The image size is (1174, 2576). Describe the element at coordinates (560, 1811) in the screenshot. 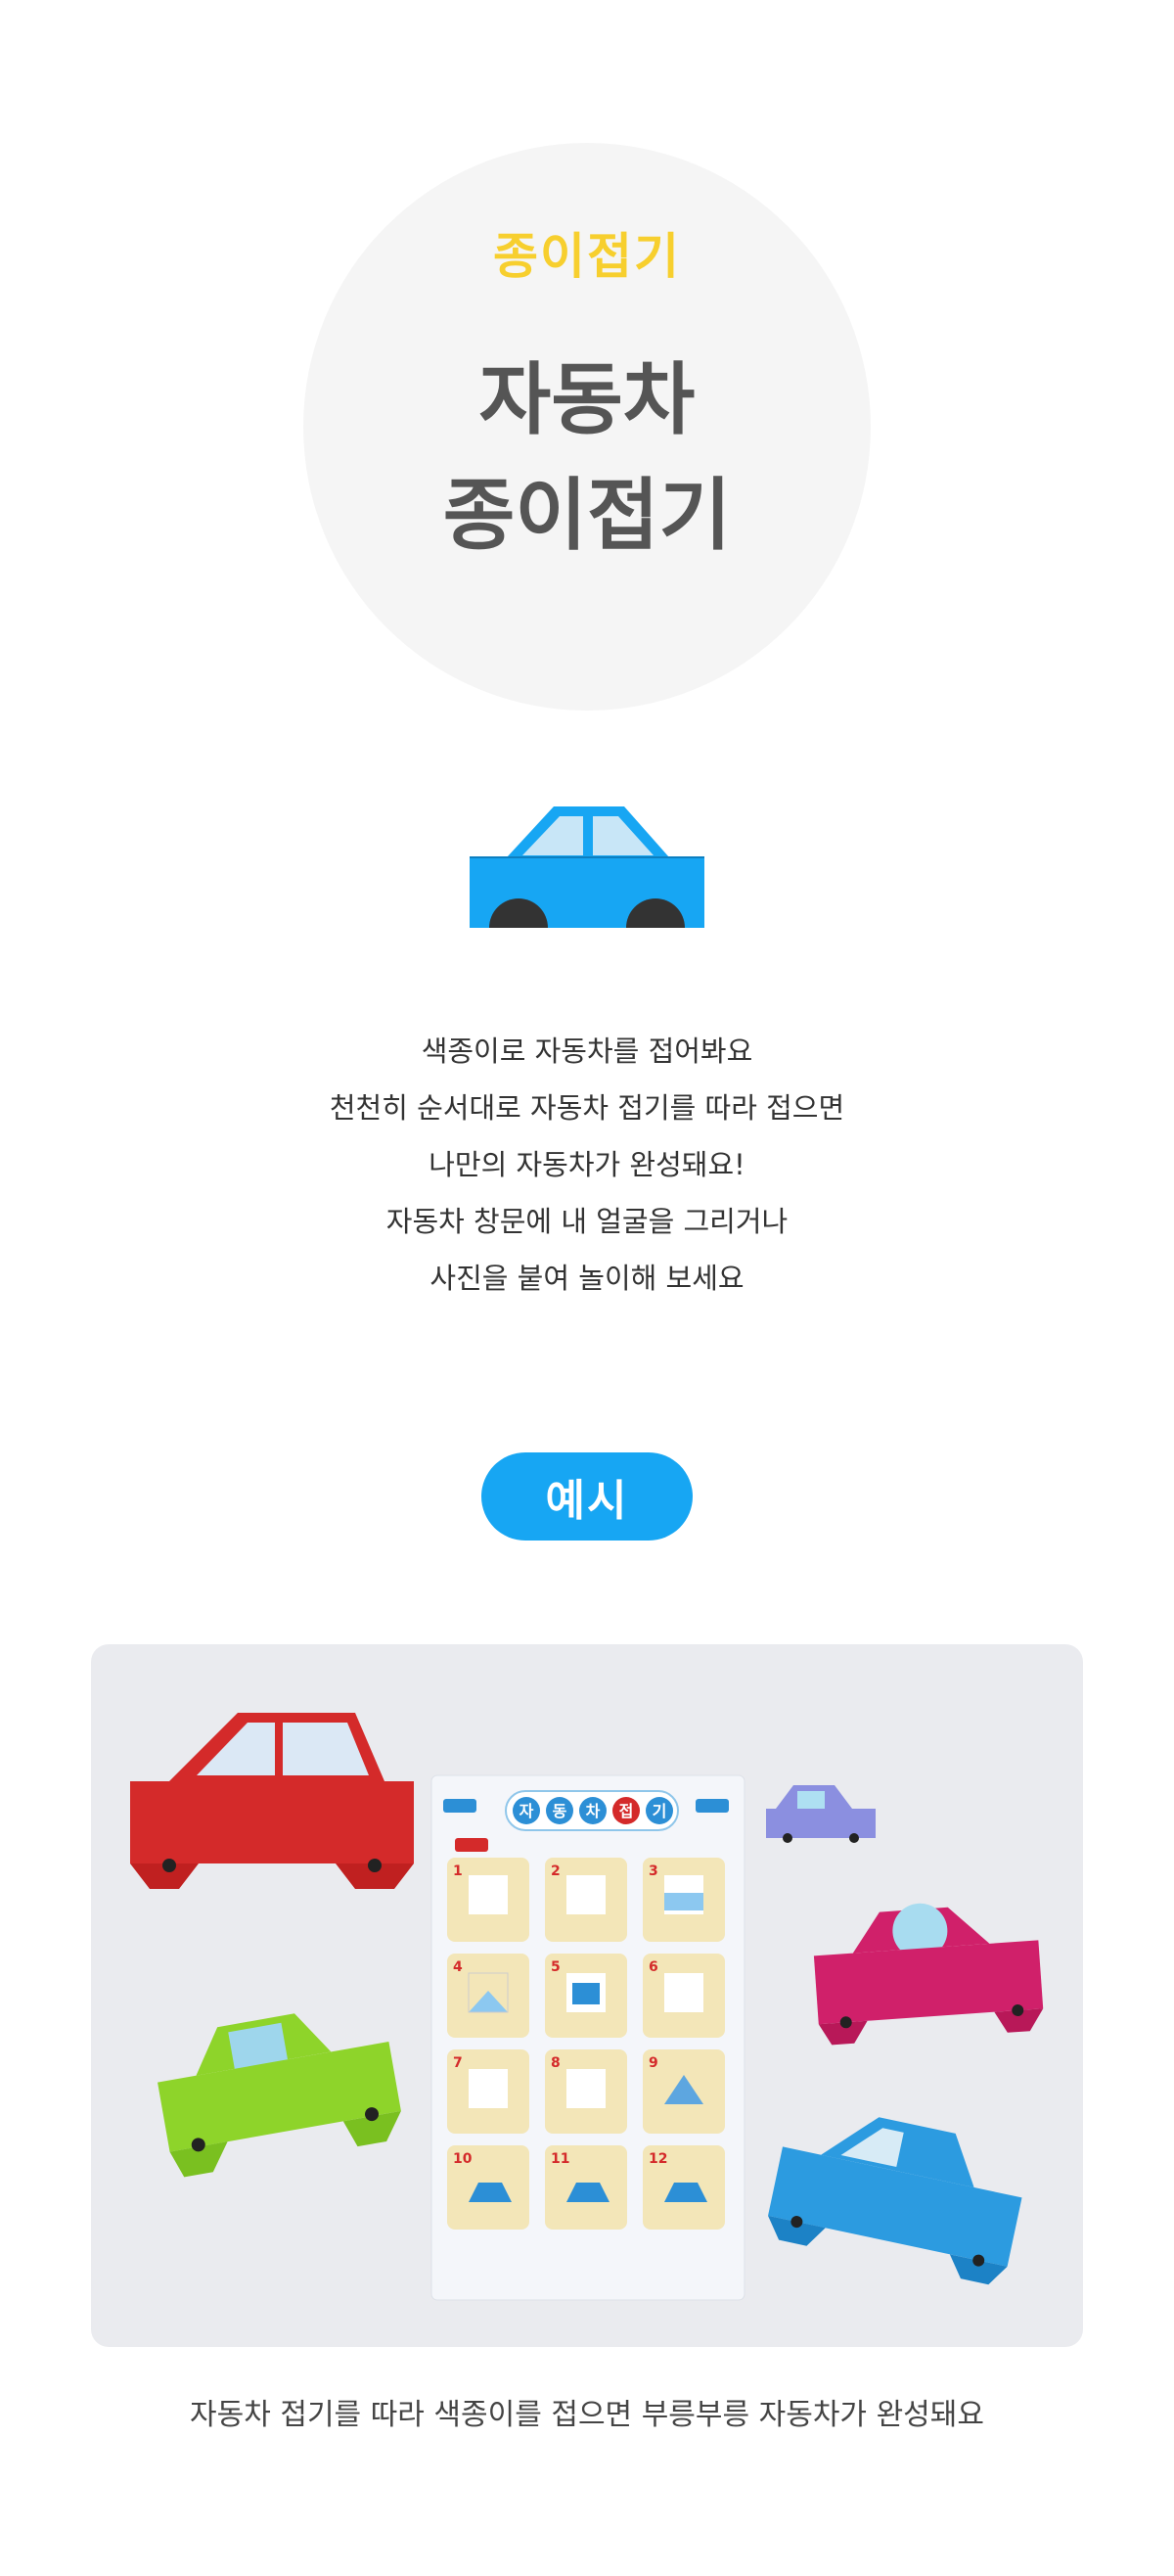

I see `sheet-title-char: 동` at that location.